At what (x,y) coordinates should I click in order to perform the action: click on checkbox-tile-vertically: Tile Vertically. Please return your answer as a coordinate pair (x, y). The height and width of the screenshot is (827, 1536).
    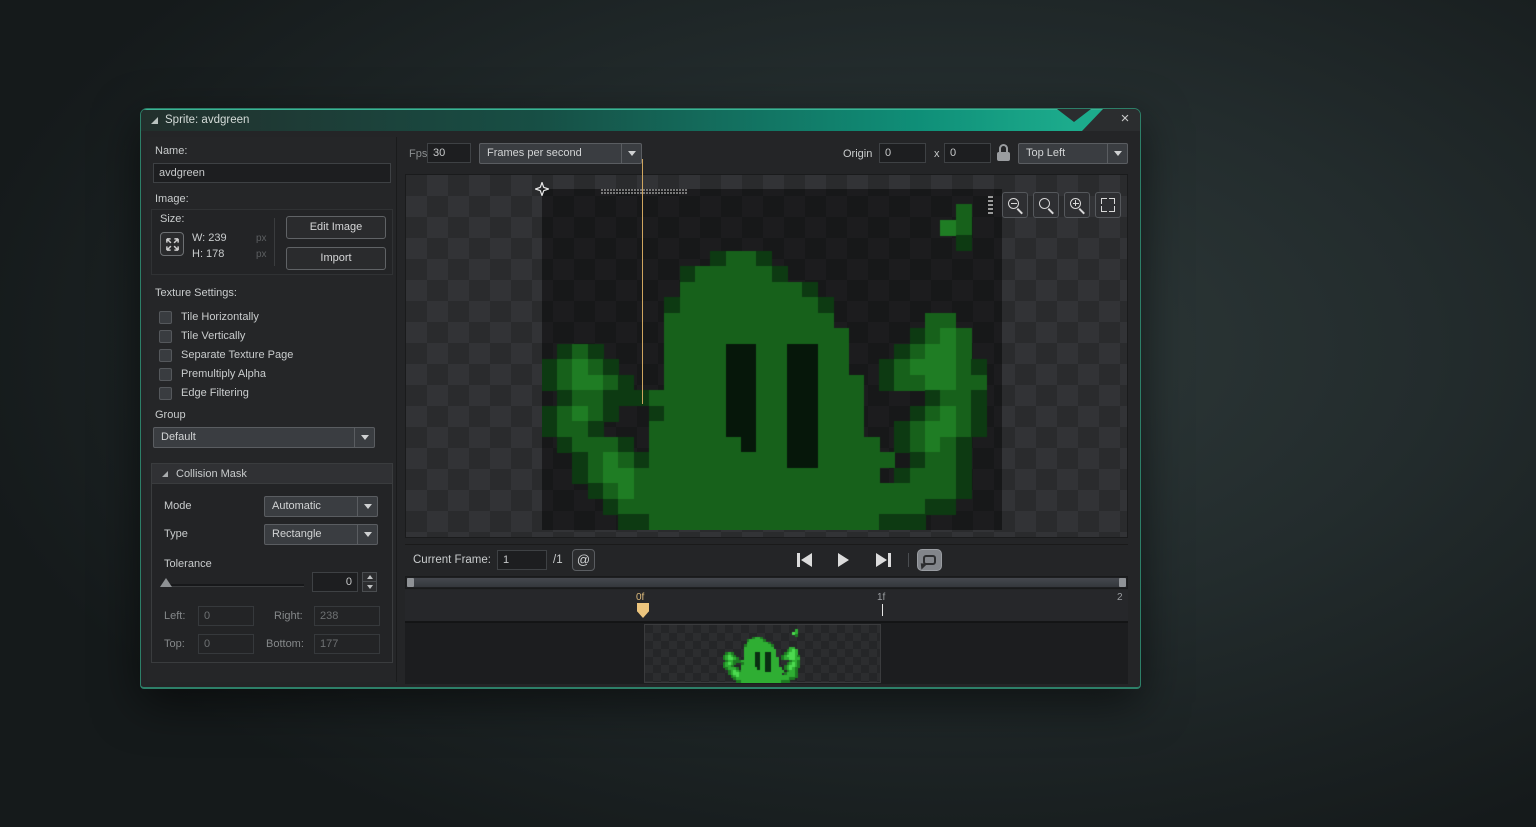
    Looking at the image, I should click on (202, 336).